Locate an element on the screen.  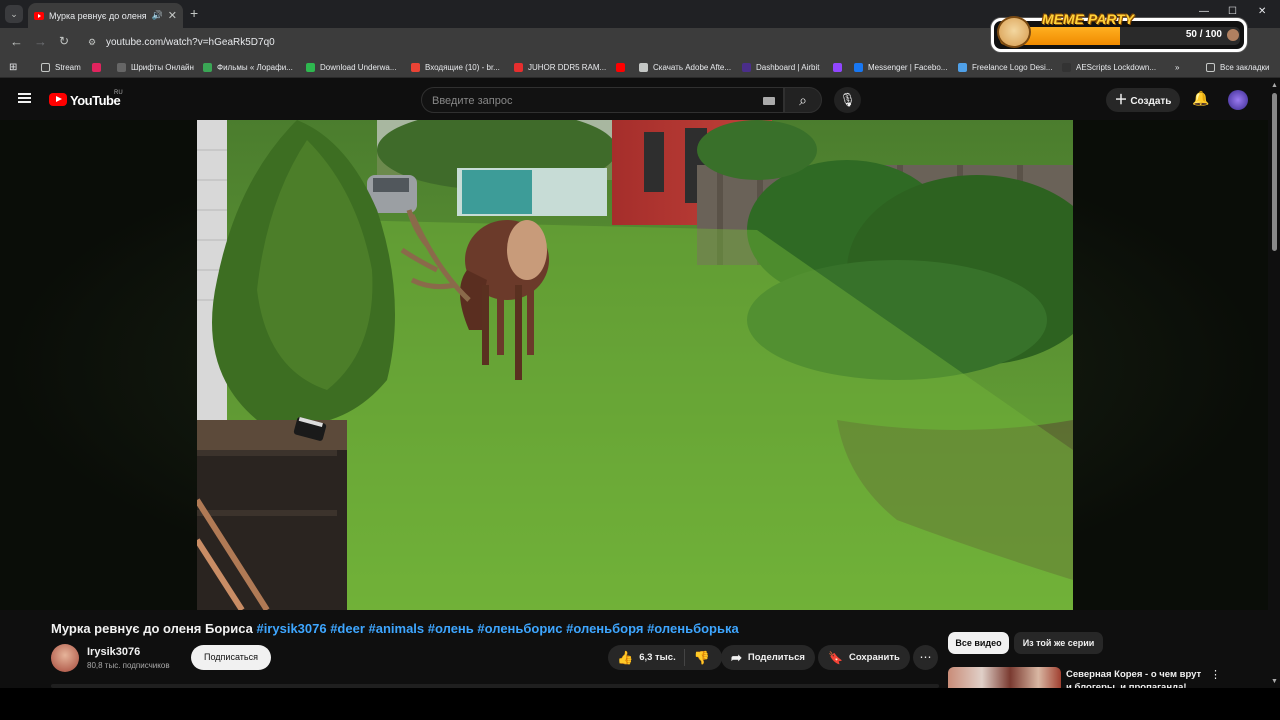
bookmark-item: Шрифты Онлайн is located at coordinates (155, 67).